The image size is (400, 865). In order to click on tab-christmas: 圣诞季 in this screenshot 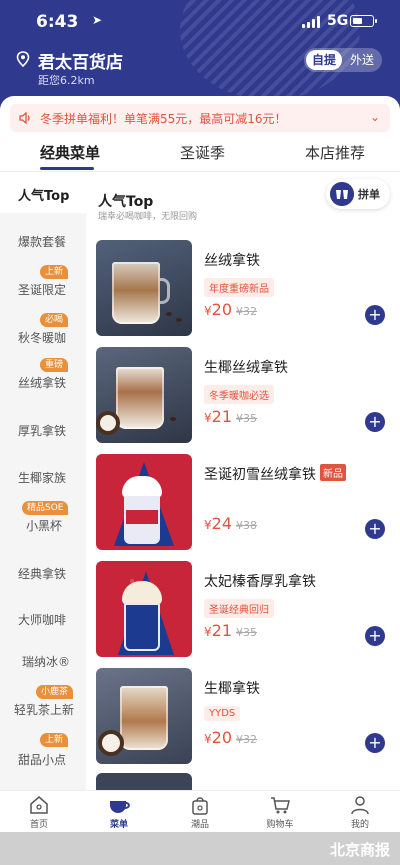, I will do `click(202, 152)`.